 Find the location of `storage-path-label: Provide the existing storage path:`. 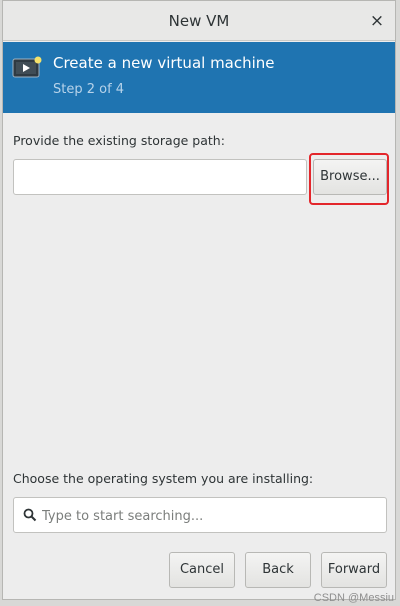

storage-path-label: Provide the existing storage path: is located at coordinates (119, 140).